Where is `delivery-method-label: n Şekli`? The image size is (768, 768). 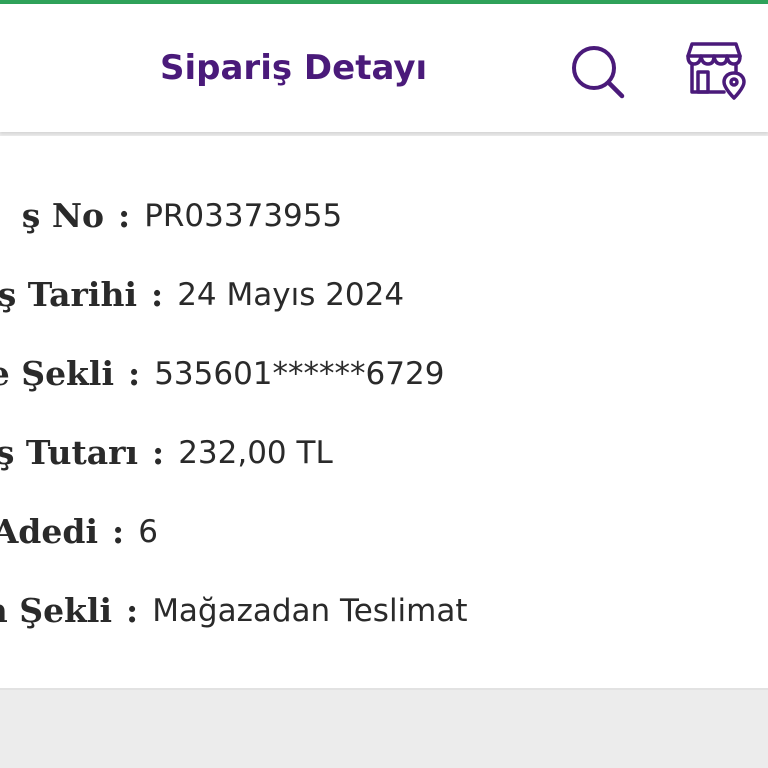 delivery-method-label: n Şekli is located at coordinates (56, 610).